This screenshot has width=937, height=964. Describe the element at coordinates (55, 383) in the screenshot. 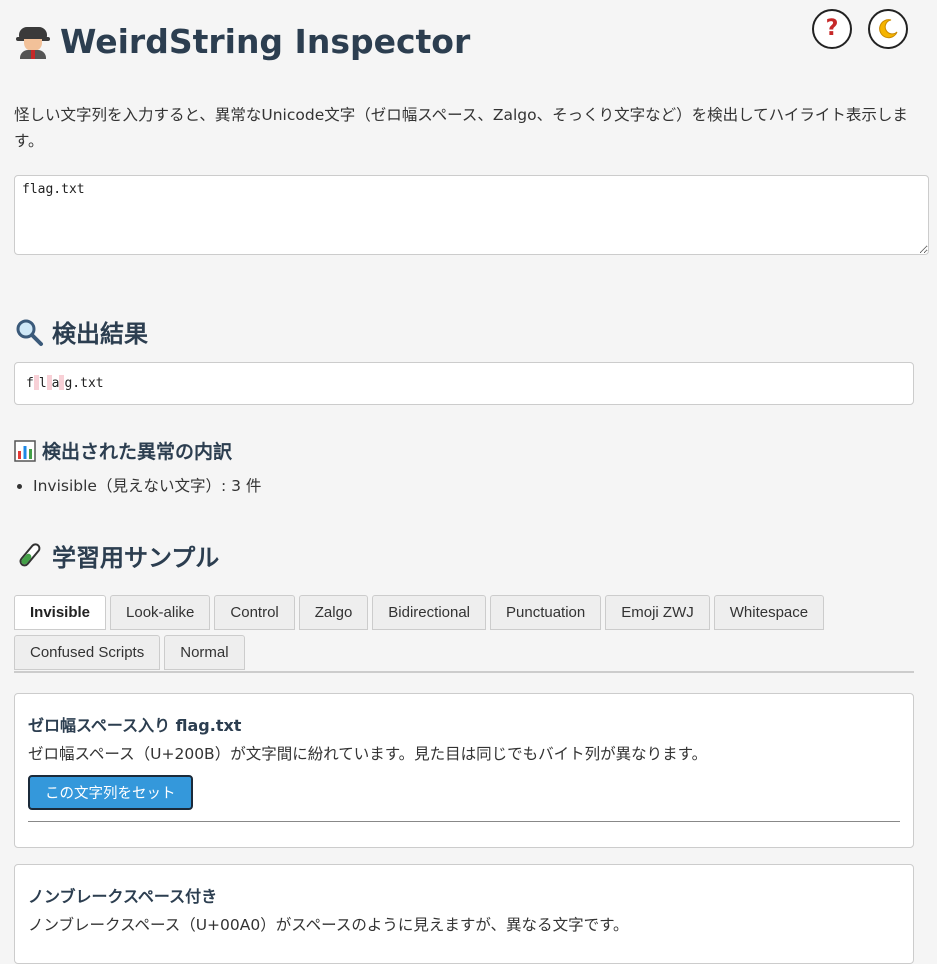

I see `result-segment: a` at that location.